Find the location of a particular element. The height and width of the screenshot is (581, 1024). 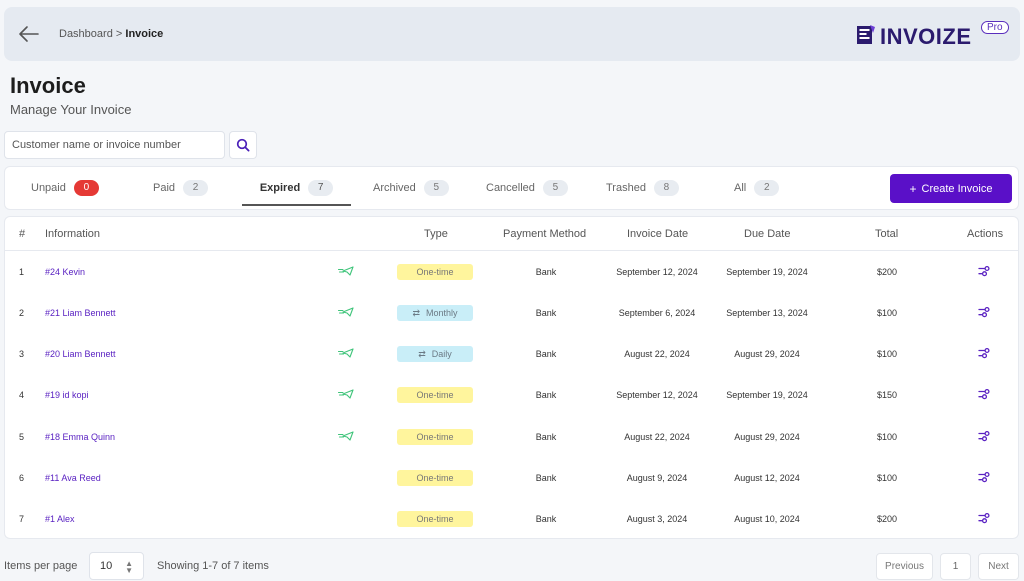

showing-count: Showing 1-7 of 7 items is located at coordinates (213, 566).